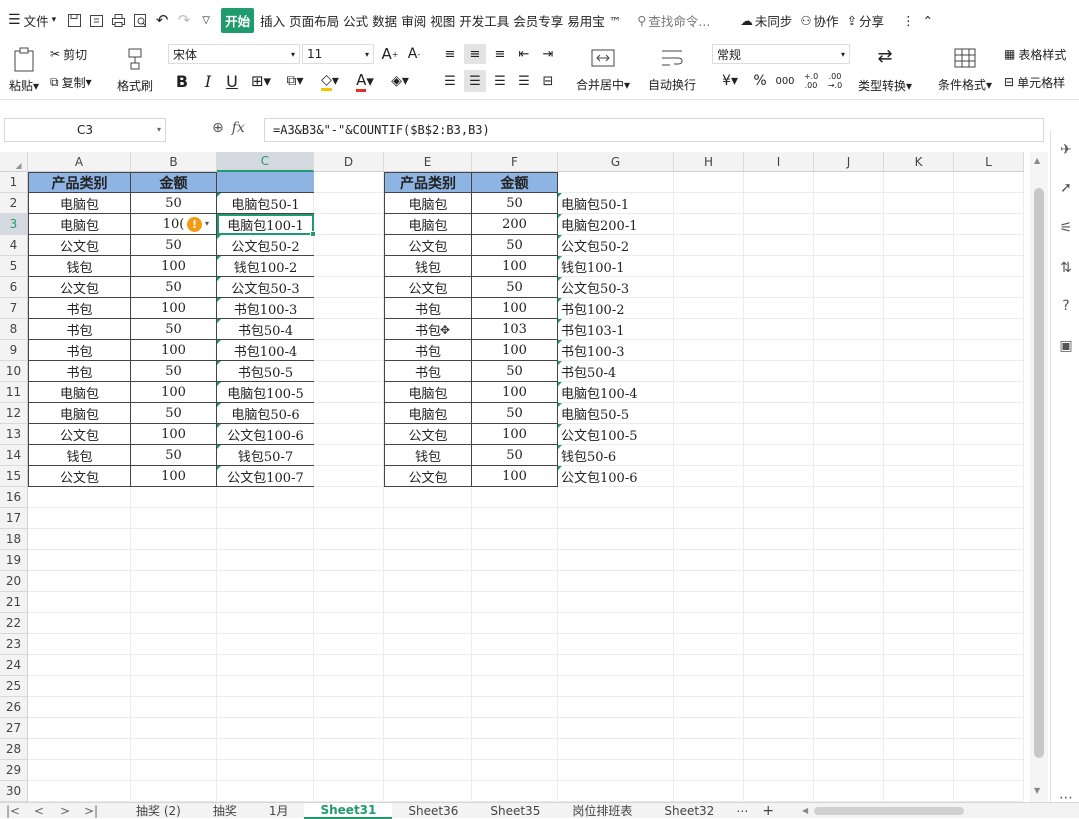 The image size is (1079, 819). Describe the element at coordinates (1037, 790) in the screenshot. I see `scroll-down-icon: ▼` at that location.